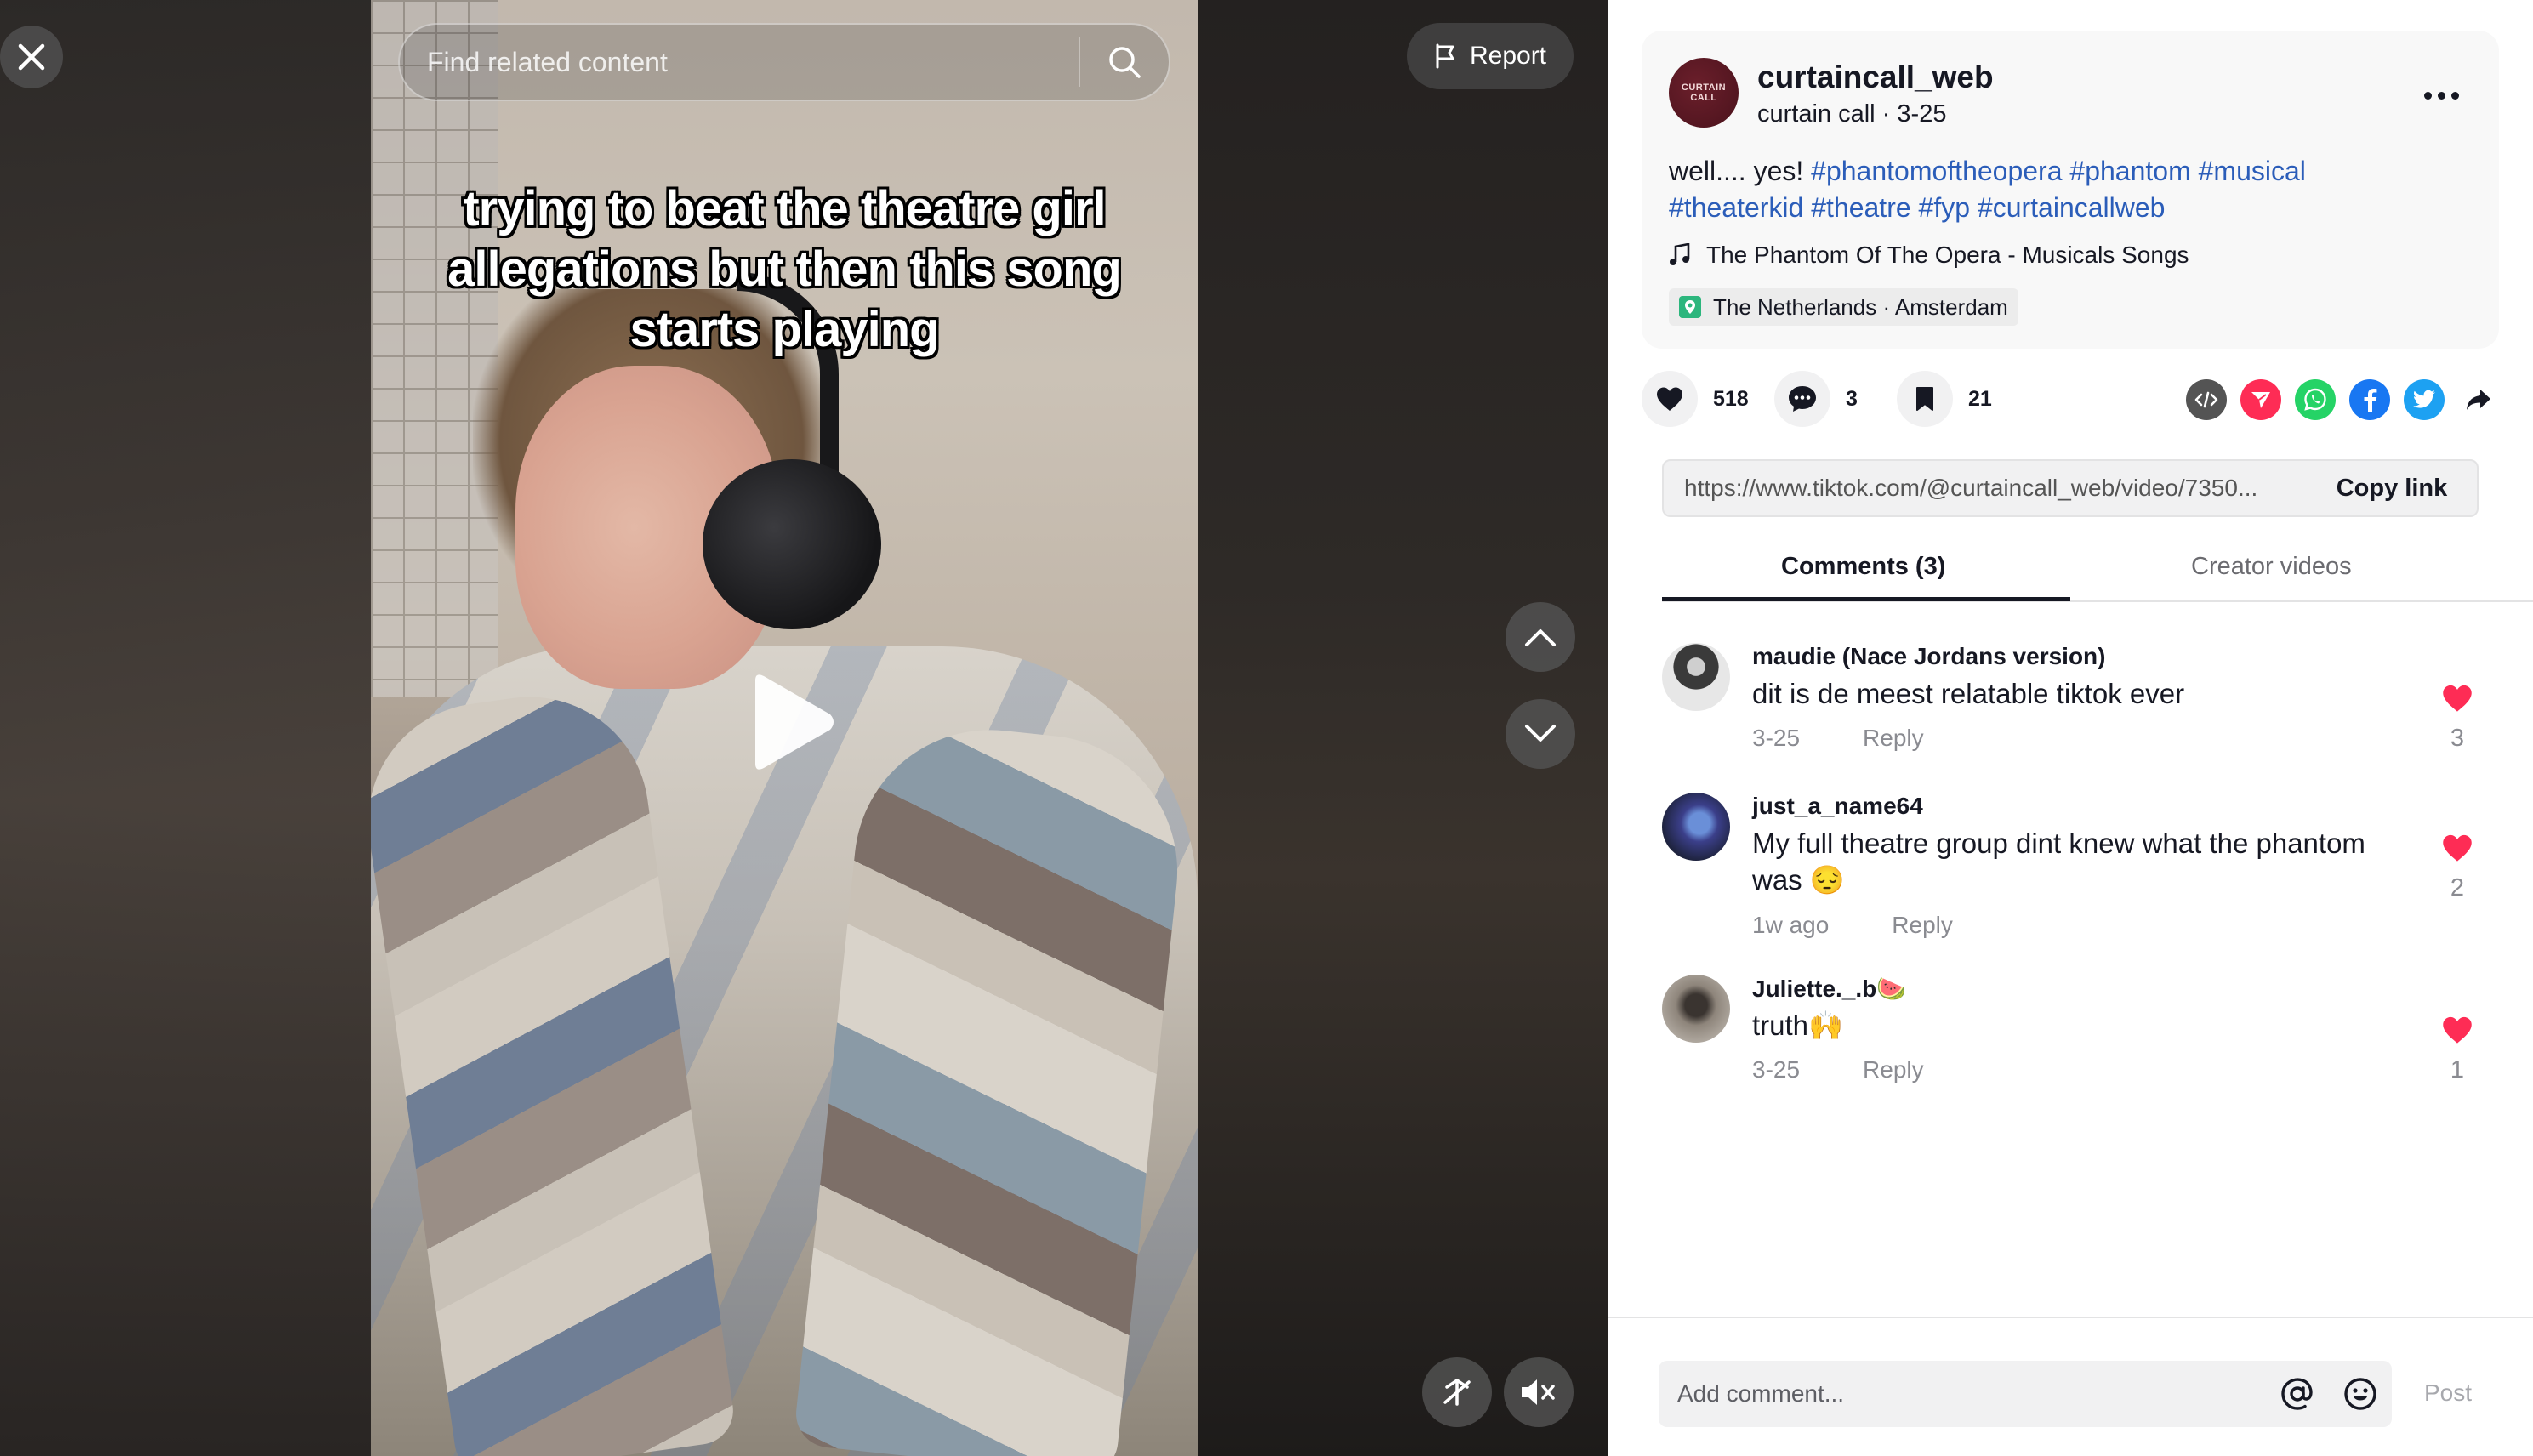  What do you see at coordinates (1457, 1392) in the screenshot?
I see `floating-player-button` at bounding box center [1457, 1392].